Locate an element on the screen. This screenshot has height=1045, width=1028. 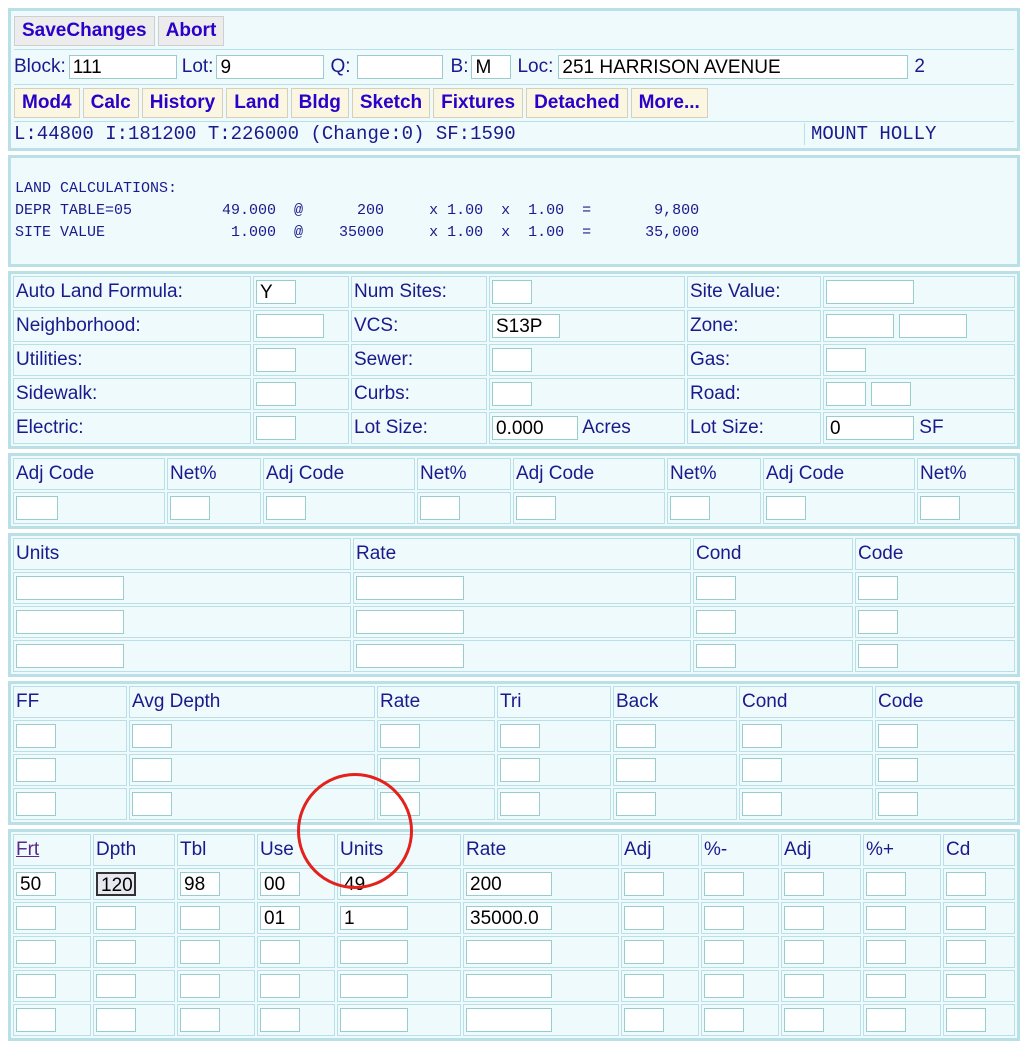
curbs-input is located at coordinates (512, 394).